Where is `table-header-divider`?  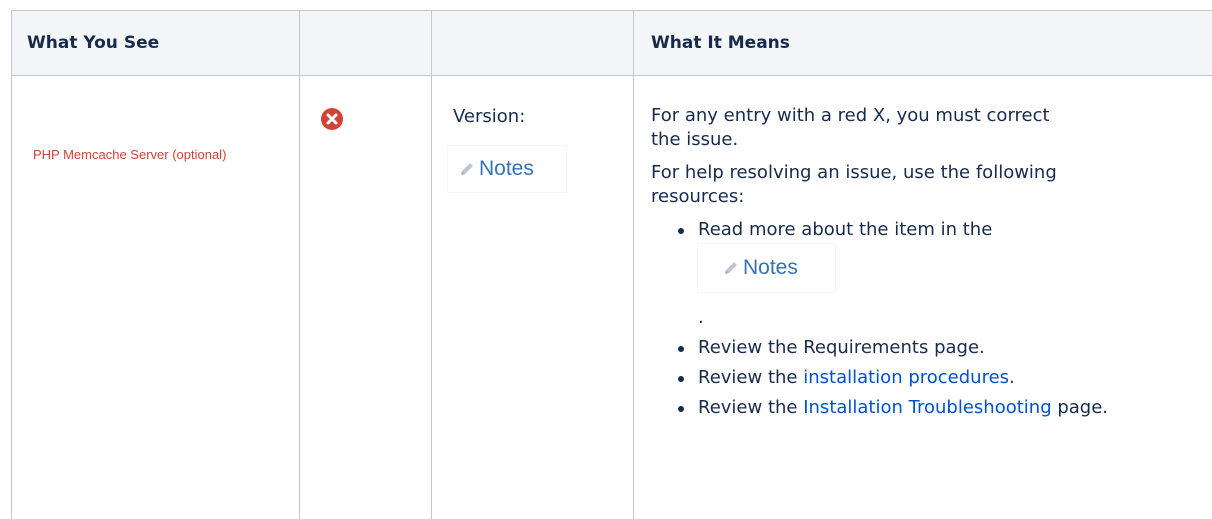
table-header-divider is located at coordinates (611, 75).